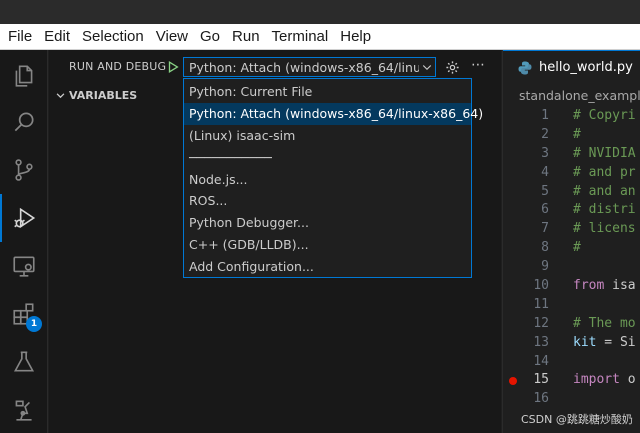 Image resolution: width=640 pixels, height=433 pixels. Describe the element at coordinates (525, 67) in the screenshot. I see `python-file-icon` at that location.